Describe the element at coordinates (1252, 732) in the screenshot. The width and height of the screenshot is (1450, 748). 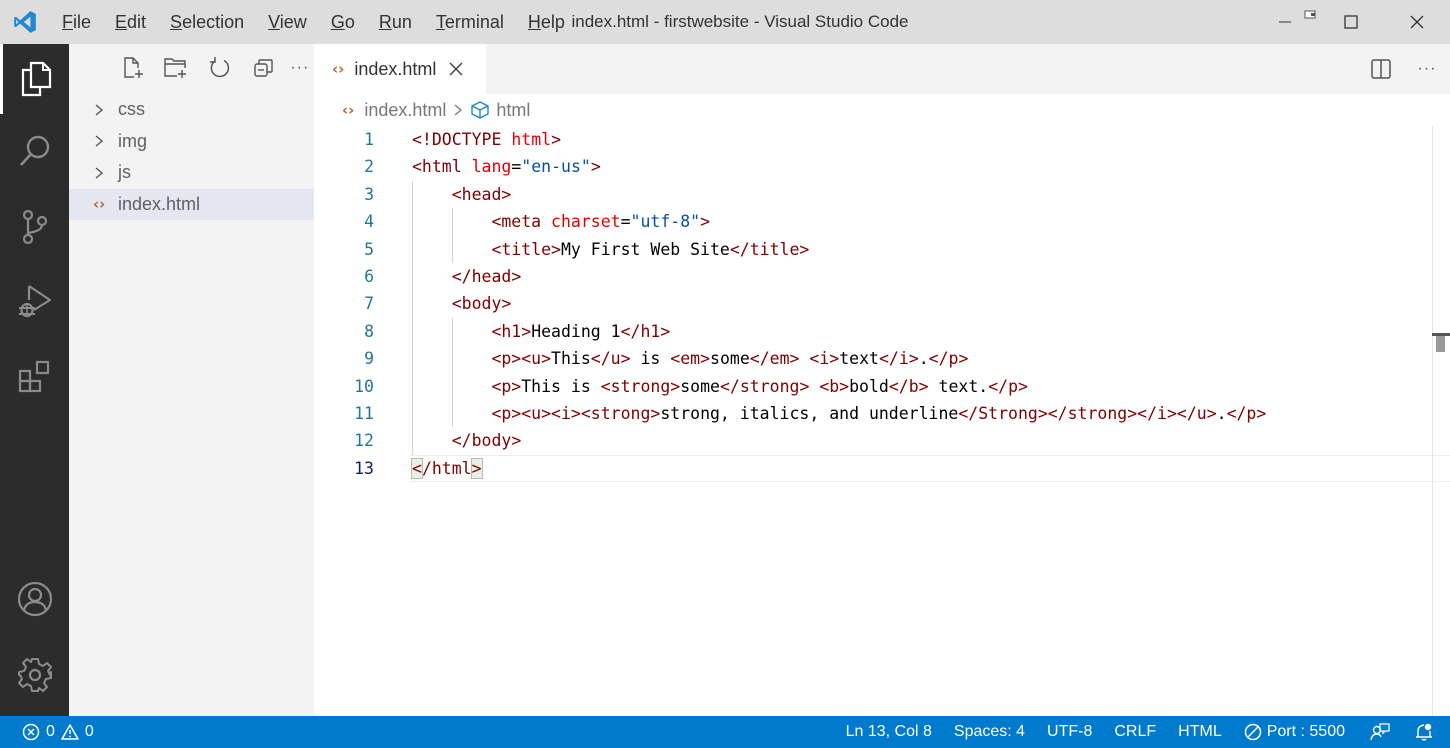
I see `circle-slash-icon` at that location.